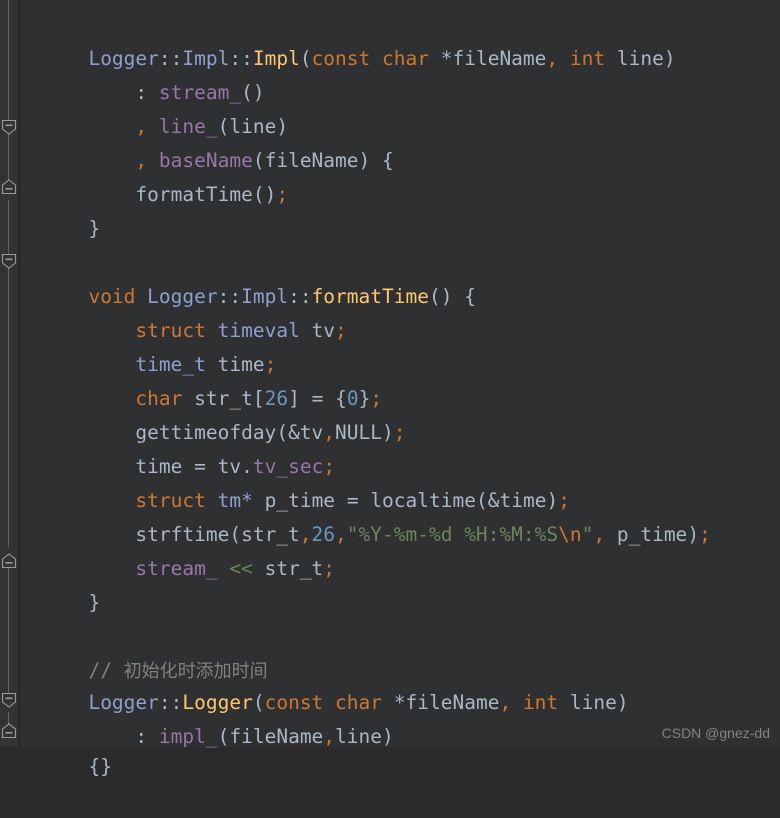  I want to click on code-line-3: , line_(line), so click(399, 107).